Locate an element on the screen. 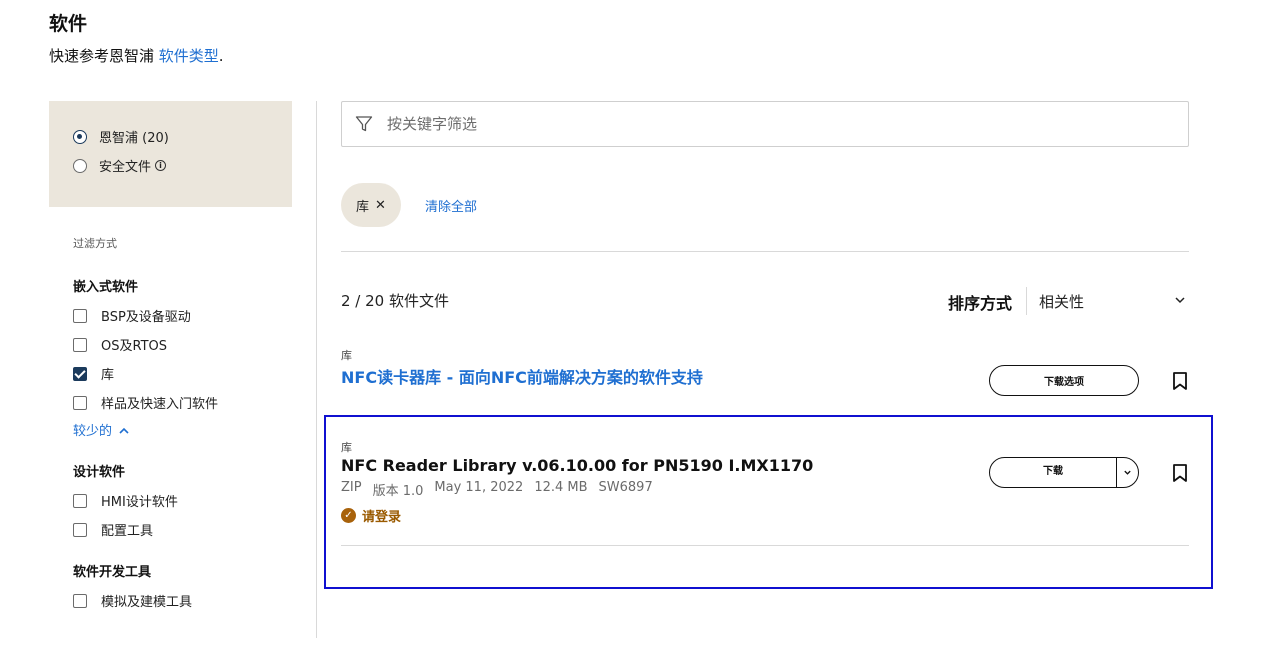 The height and width of the screenshot is (659, 1271). software-types-link: 软件类型 is located at coordinates (189, 56).